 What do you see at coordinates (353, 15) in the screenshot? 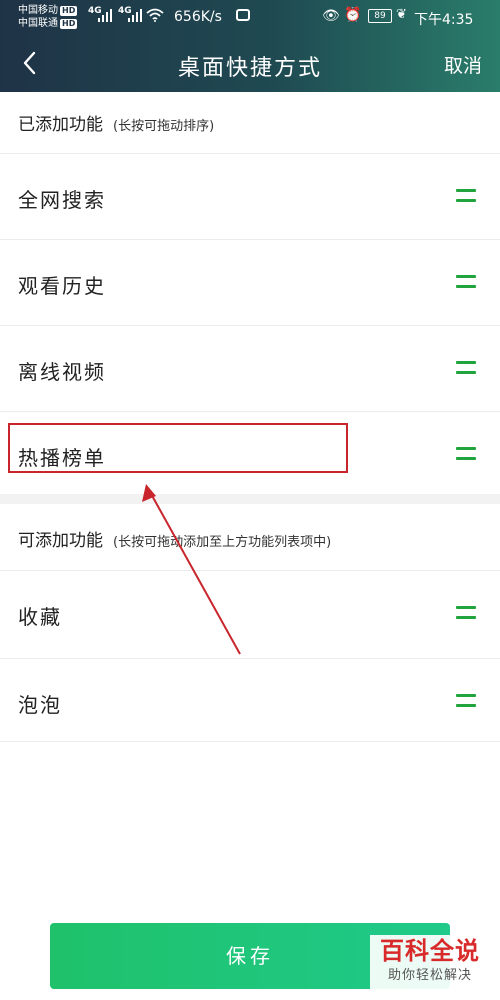
I see `alarm-icon: ⏰` at bounding box center [353, 15].